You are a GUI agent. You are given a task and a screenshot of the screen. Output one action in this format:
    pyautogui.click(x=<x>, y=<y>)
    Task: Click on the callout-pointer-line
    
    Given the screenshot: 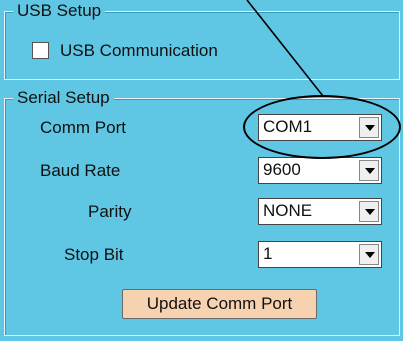 What is the action you would take?
    pyautogui.click(x=285, y=48)
    